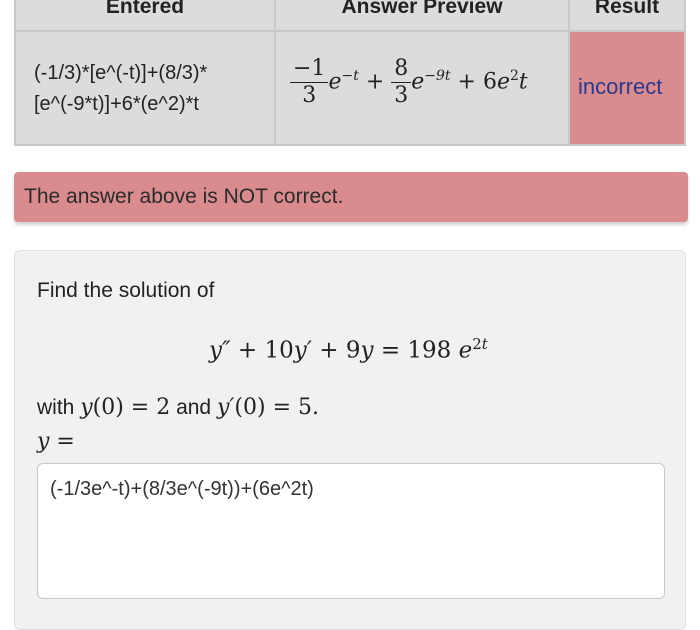 The height and width of the screenshot is (630, 700). I want to click on initial-conditions: with y(0) = 2 and y′(0) = 5., so click(178, 407).